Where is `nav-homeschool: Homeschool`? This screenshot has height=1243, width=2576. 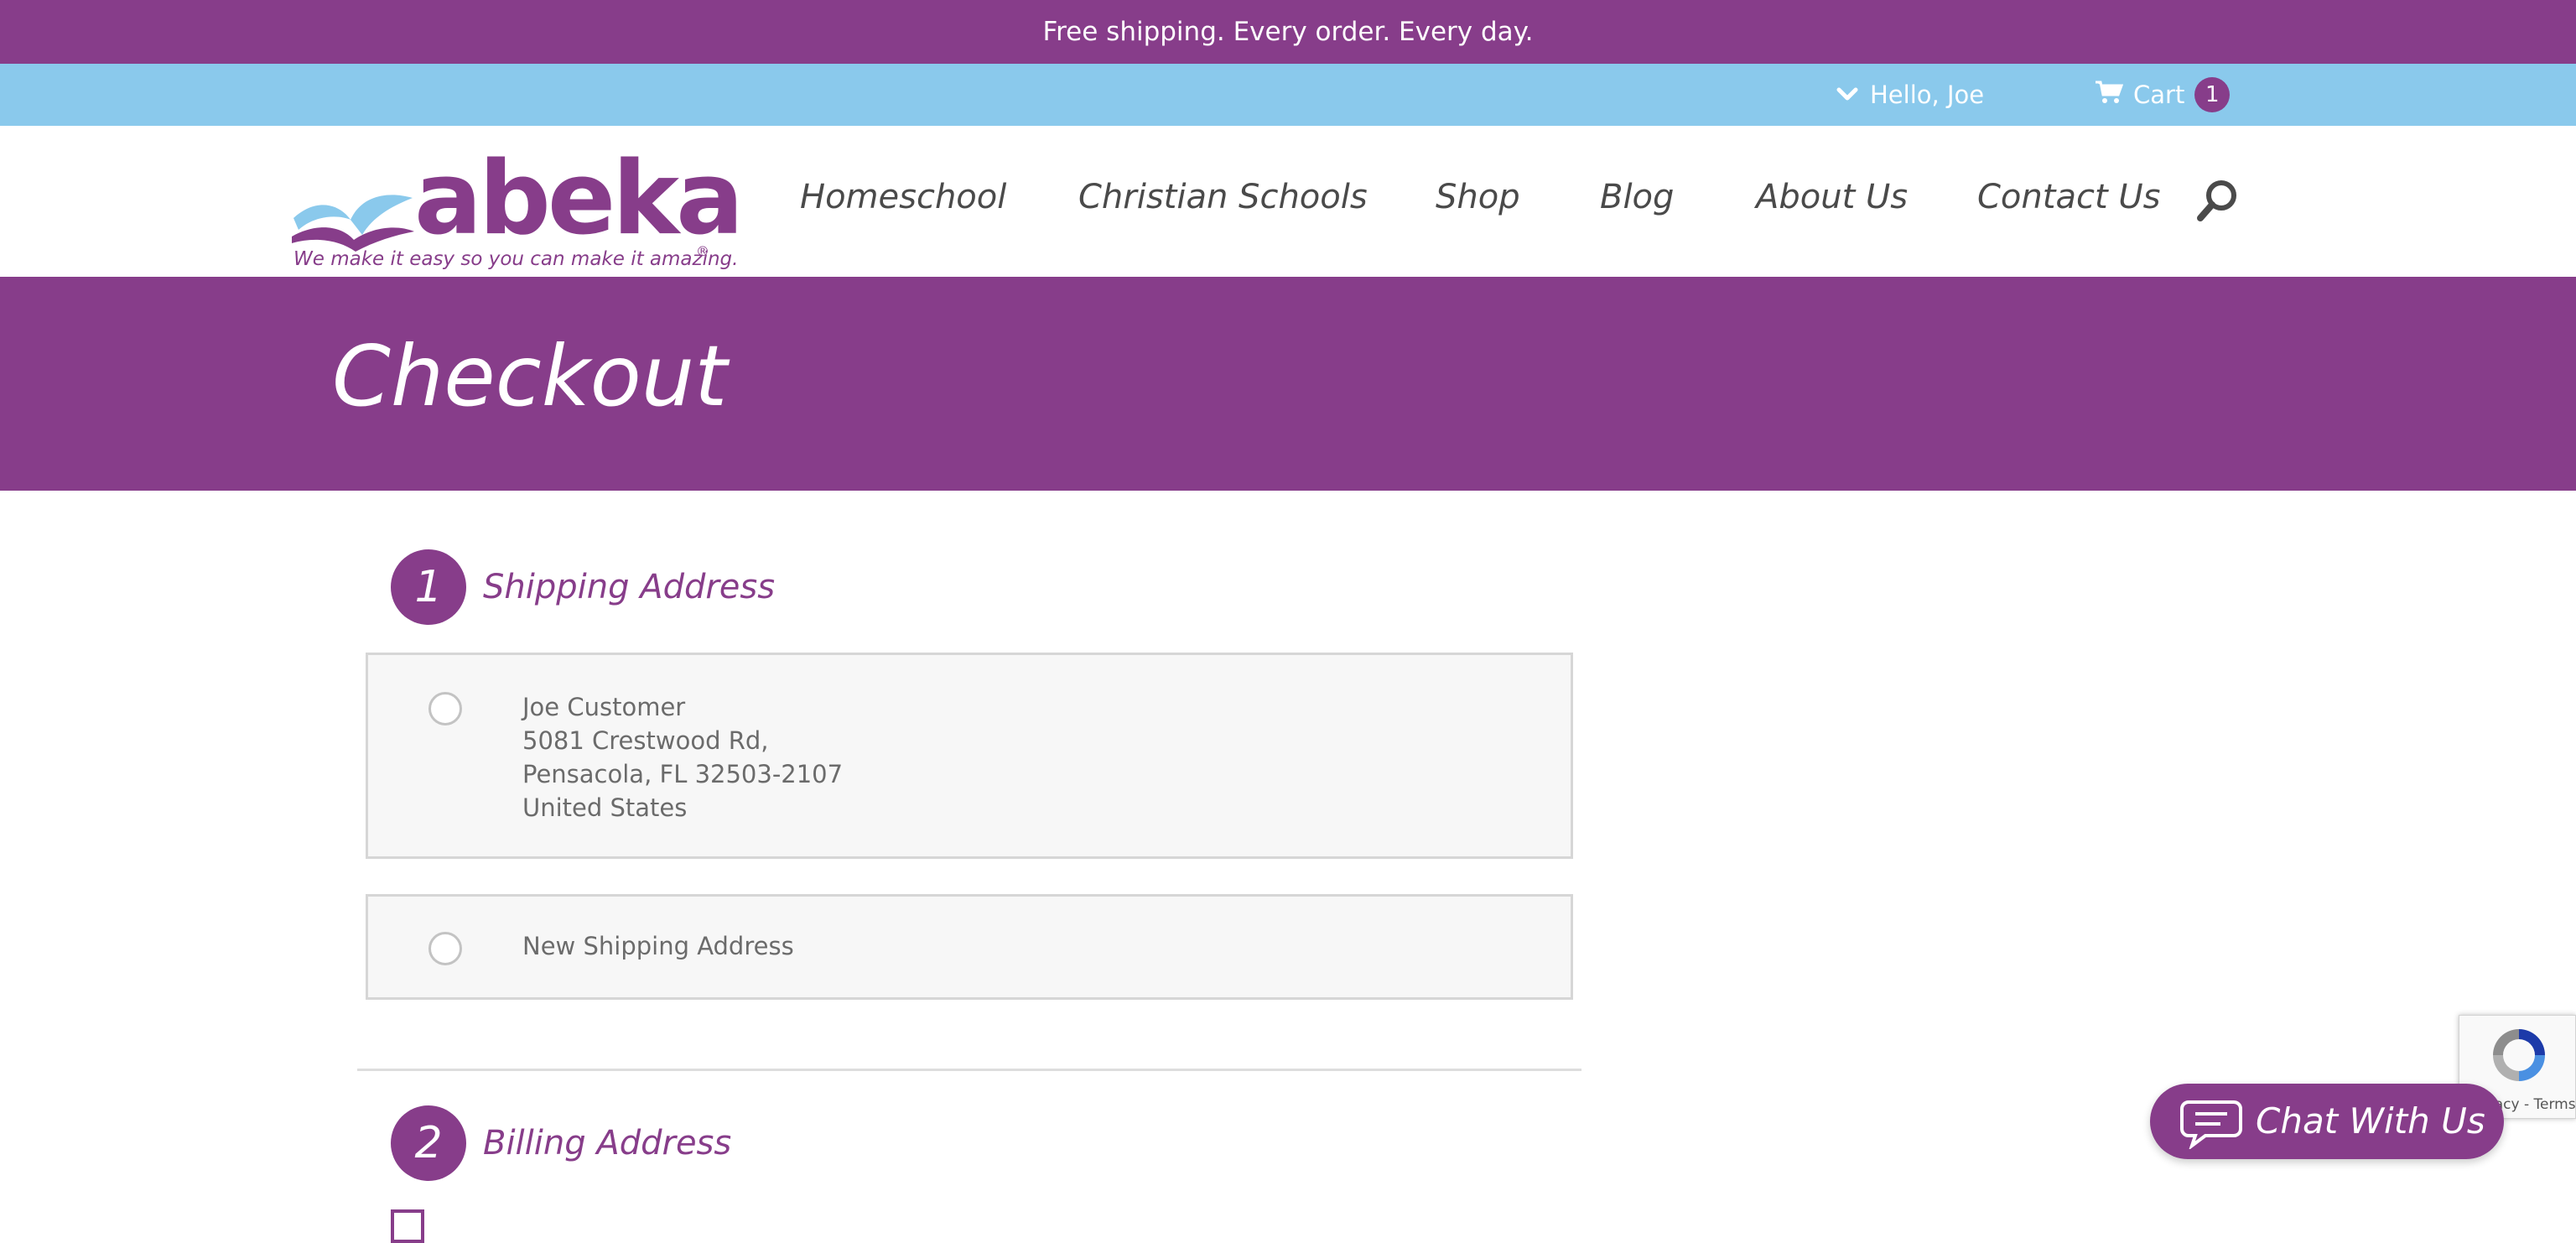 nav-homeschool: Homeschool is located at coordinates (903, 197).